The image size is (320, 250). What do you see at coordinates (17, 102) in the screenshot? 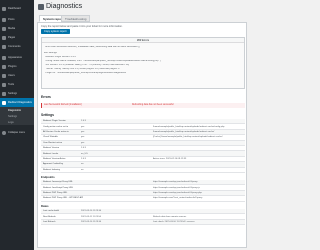
I see `menu-item-redirect-diagnostics: Redirect Diagnostics` at bounding box center [17, 102].